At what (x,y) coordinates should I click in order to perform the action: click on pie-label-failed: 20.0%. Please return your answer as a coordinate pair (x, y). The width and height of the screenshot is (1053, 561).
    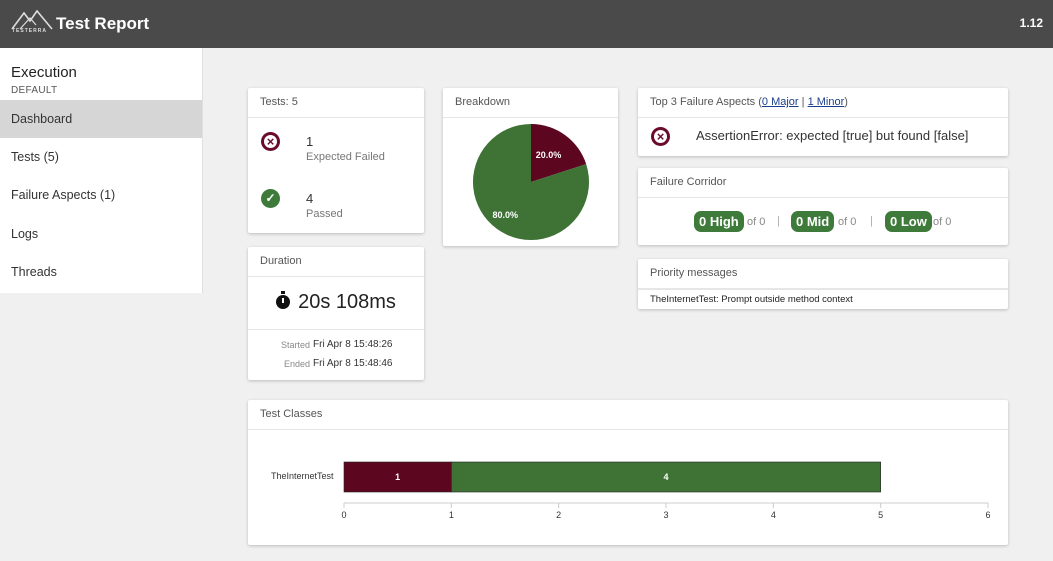
    Looking at the image, I should click on (548, 155).